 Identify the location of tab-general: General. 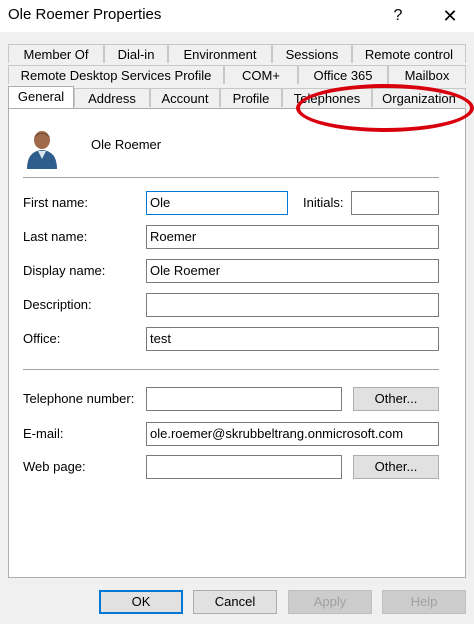
(41, 97).